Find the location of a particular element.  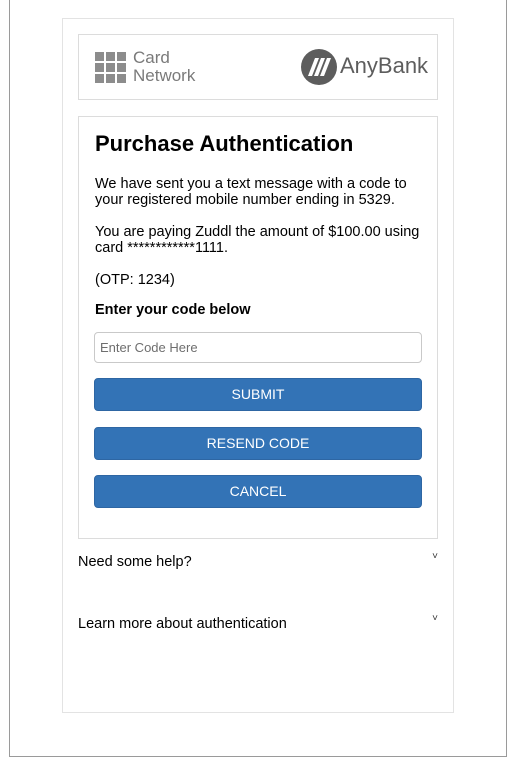

card-network-logo-text: Card Network is located at coordinates (164, 67).